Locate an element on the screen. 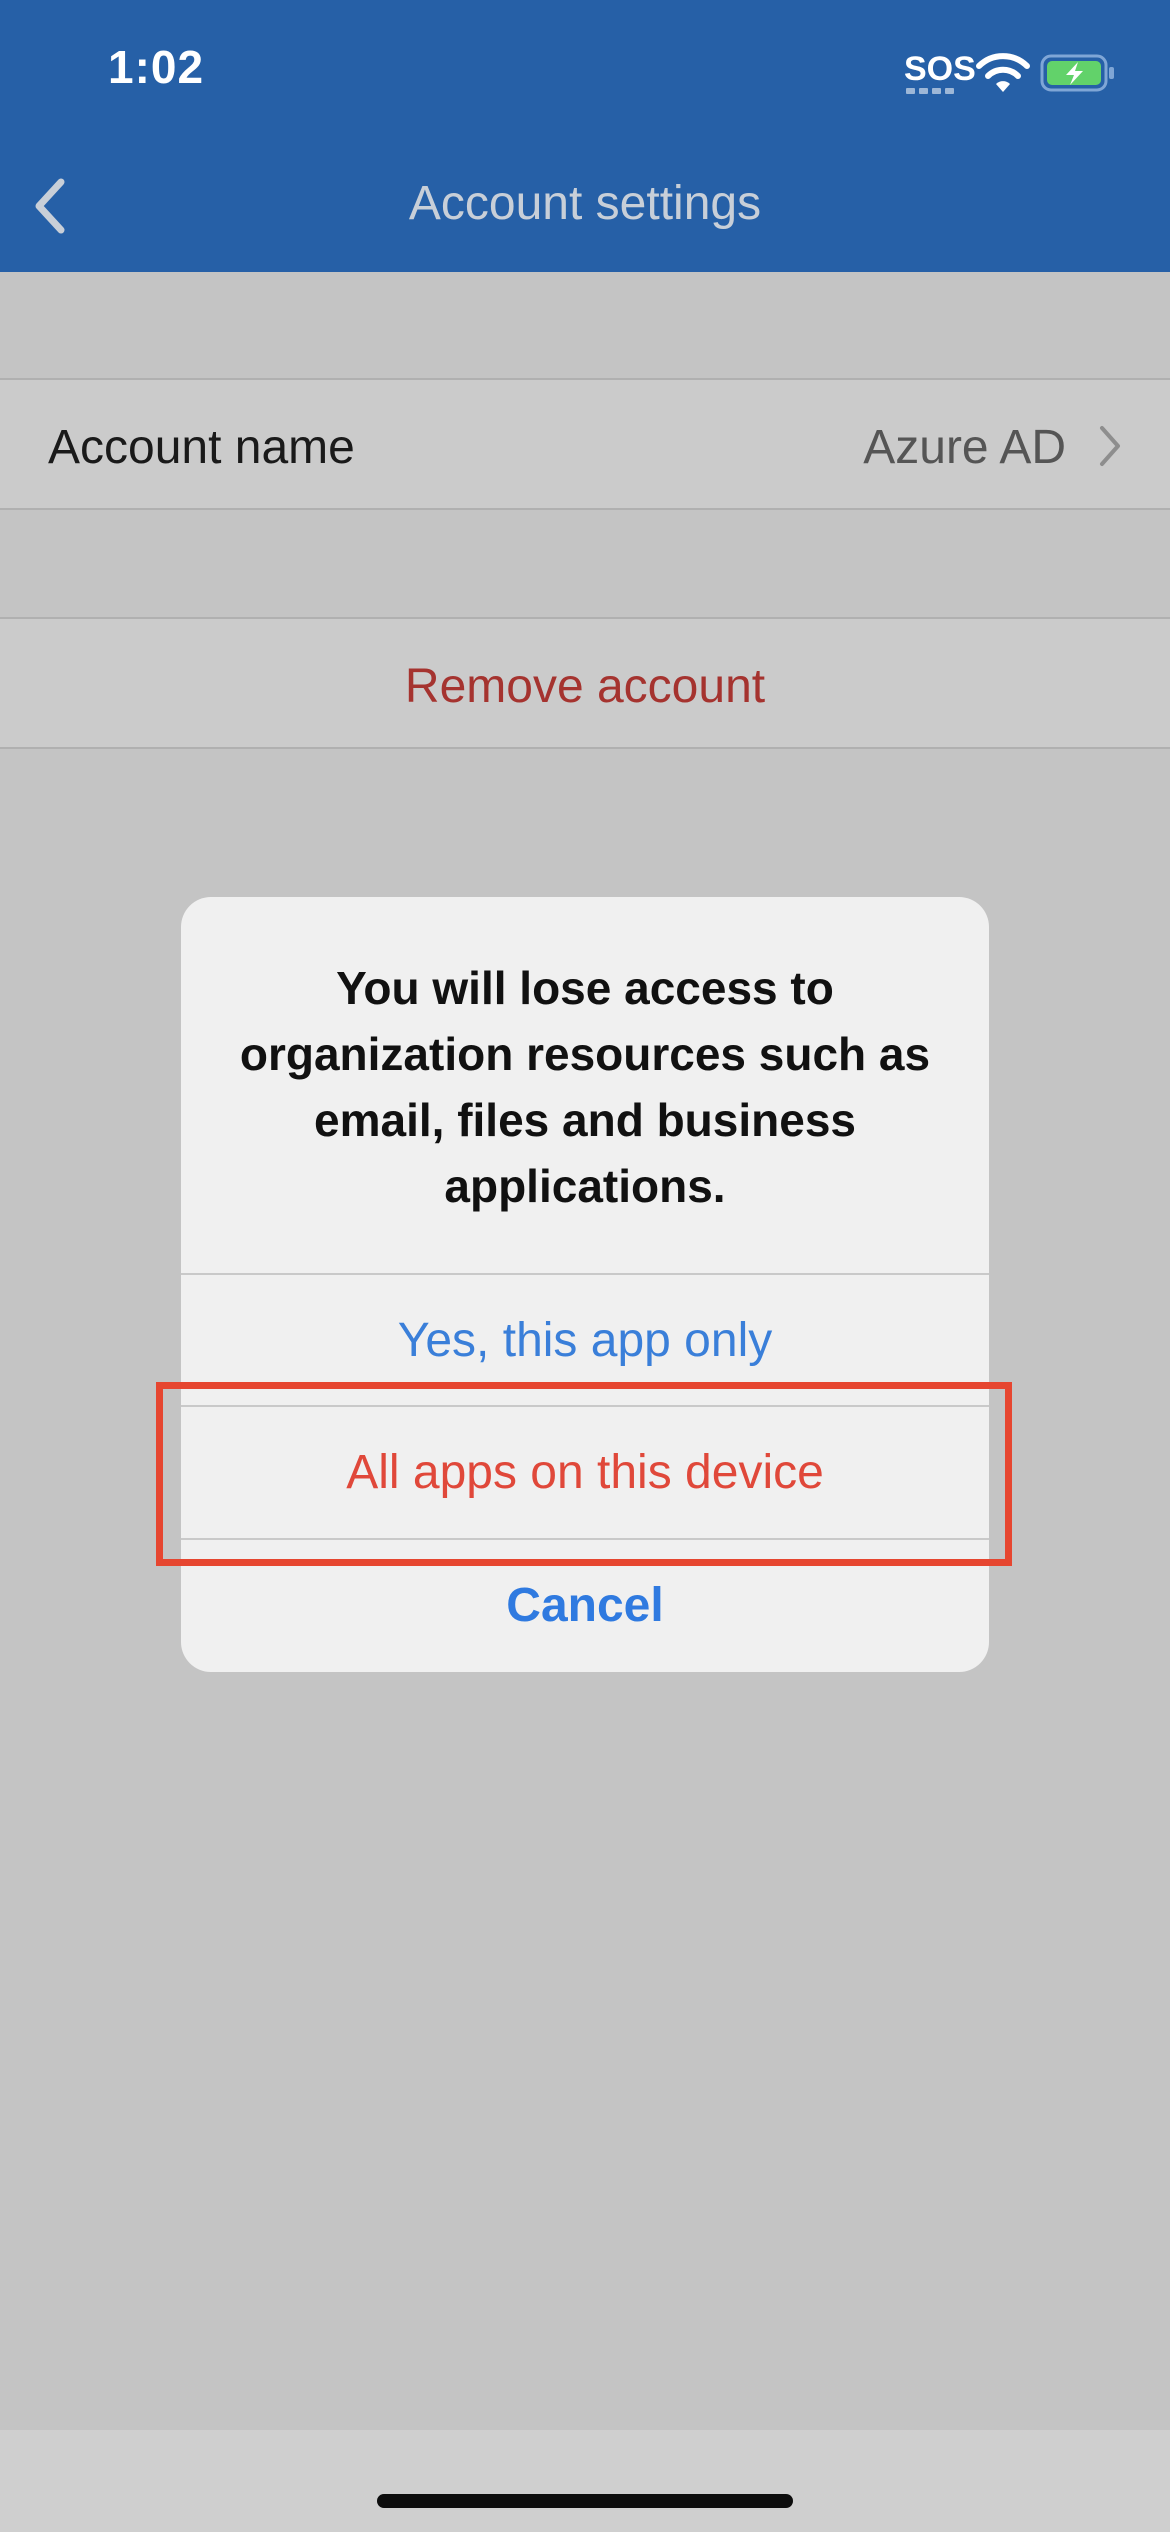  remove-account-row: Remove account is located at coordinates (585, 683).